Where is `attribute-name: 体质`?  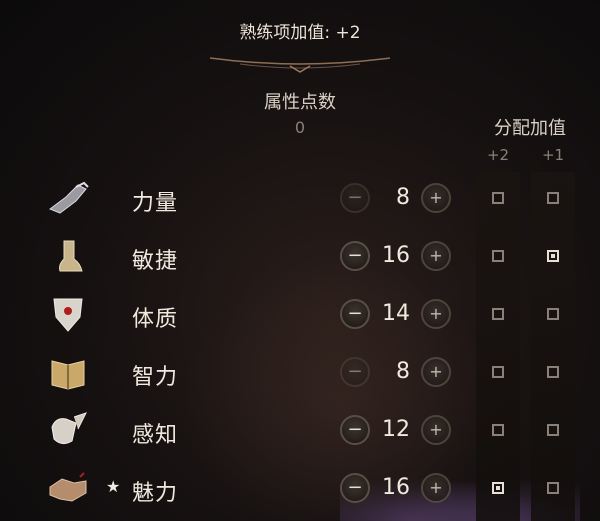 attribute-name: 体质 is located at coordinates (155, 319).